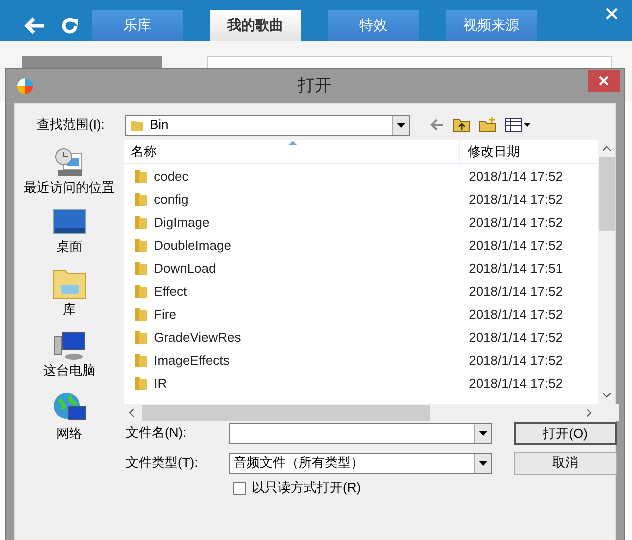 The width and height of the screenshot is (632, 540). What do you see at coordinates (292, 152) in the screenshot?
I see `column-header: 名称` at bounding box center [292, 152].